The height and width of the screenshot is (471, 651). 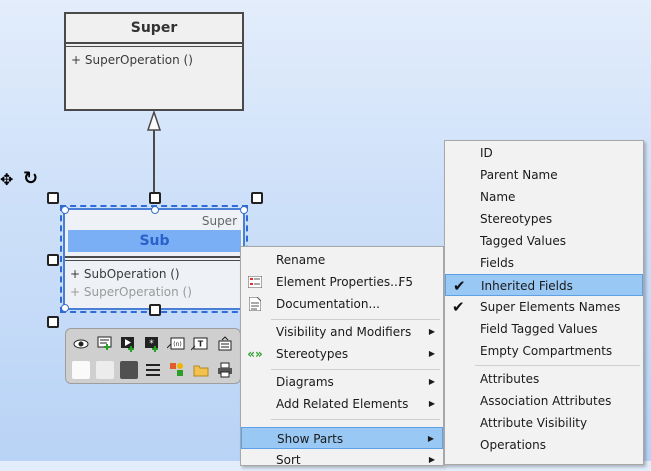 I want to click on fill-light-icon, so click(x=105, y=370).